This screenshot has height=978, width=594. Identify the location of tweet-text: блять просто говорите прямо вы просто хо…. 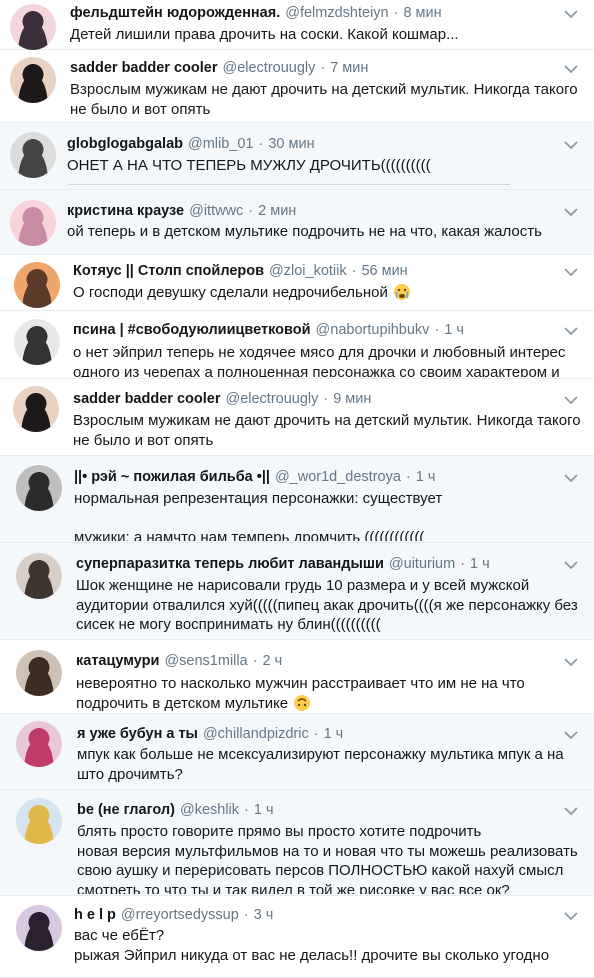
(333, 858).